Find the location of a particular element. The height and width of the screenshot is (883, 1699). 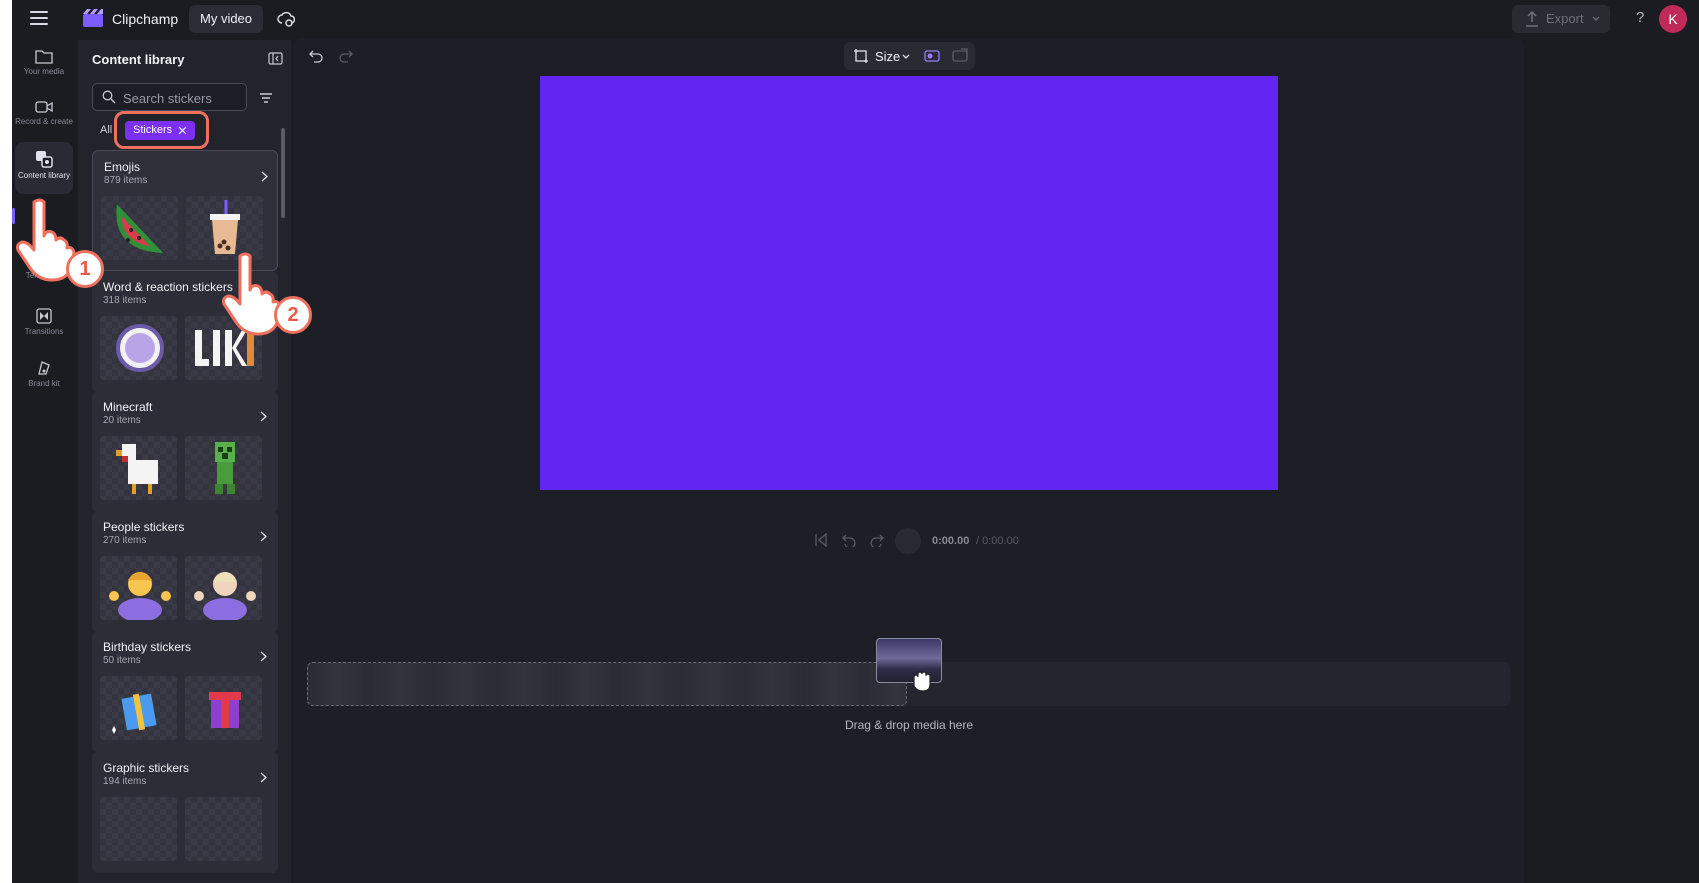

undo-icon is located at coordinates (316, 56).